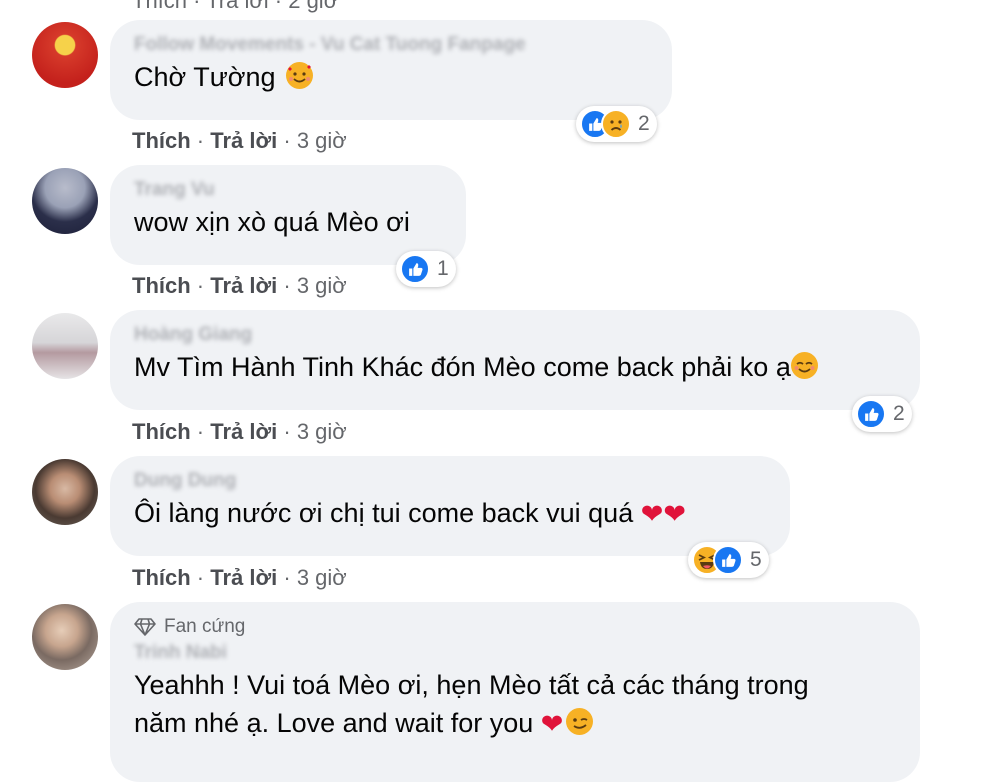 The width and height of the screenshot is (1000, 782). Describe the element at coordinates (145, 627) in the screenshot. I see `diamond-icon` at that location.